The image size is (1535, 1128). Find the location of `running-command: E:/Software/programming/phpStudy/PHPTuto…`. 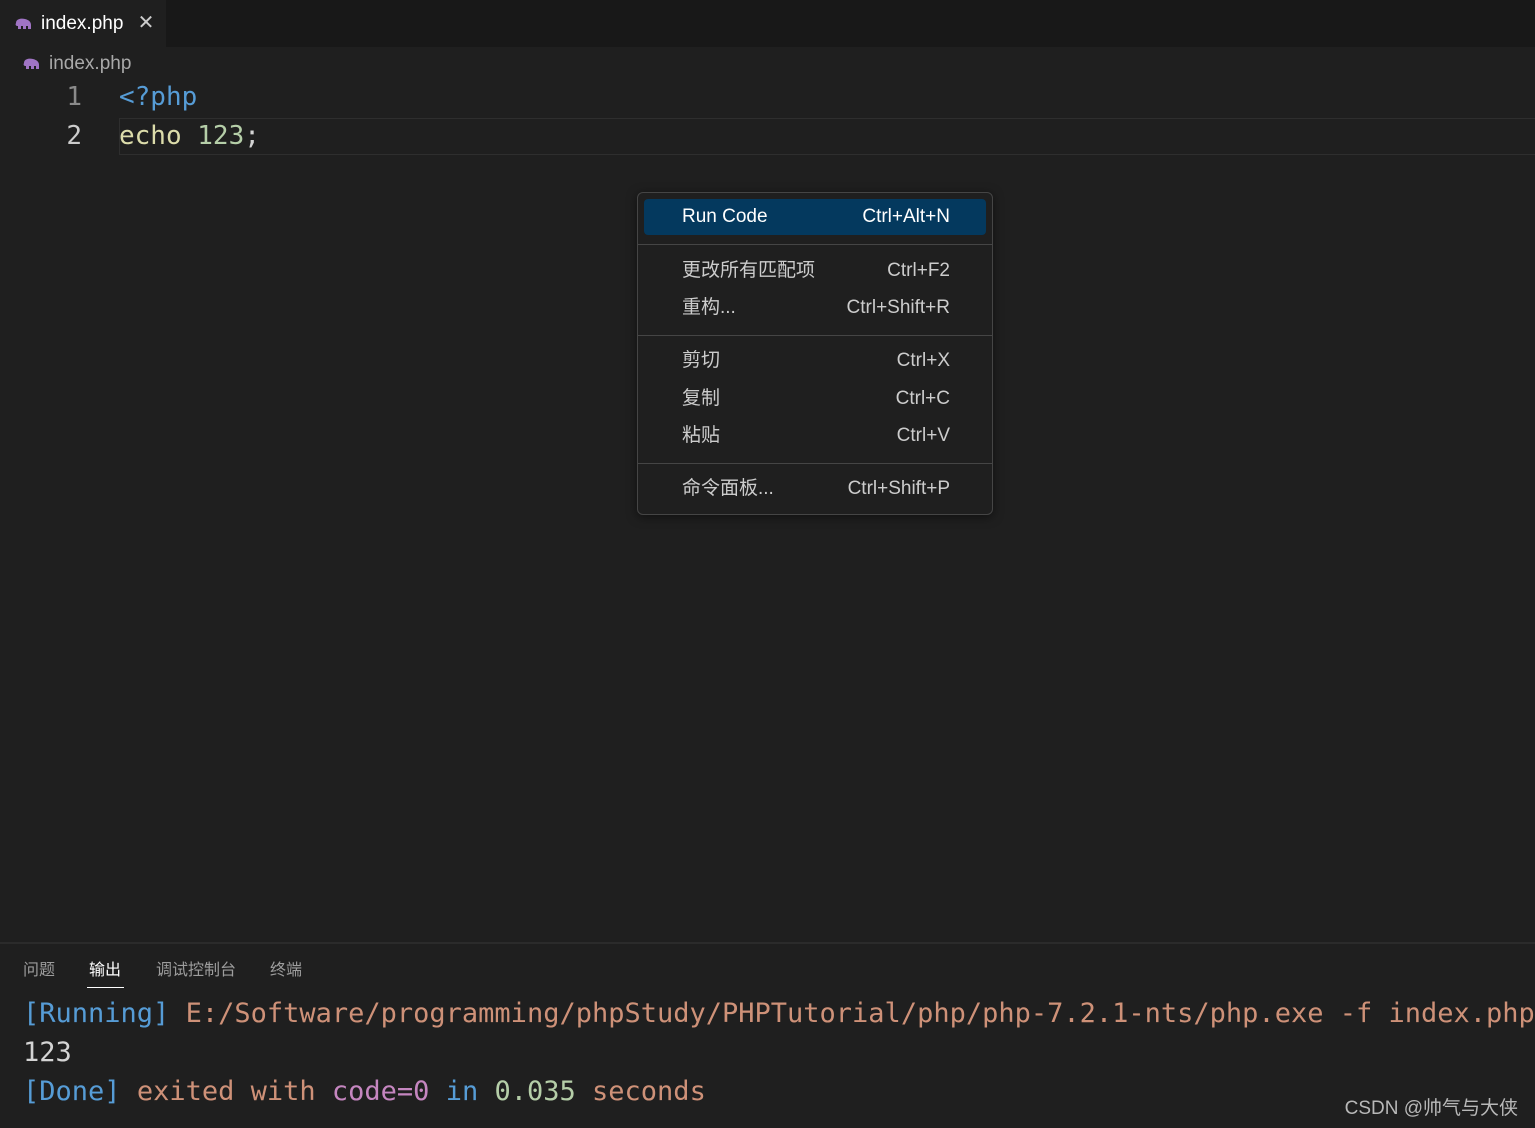

running-command: E:/Software/programming/phpStudy/PHPTuto… is located at coordinates (860, 1013).